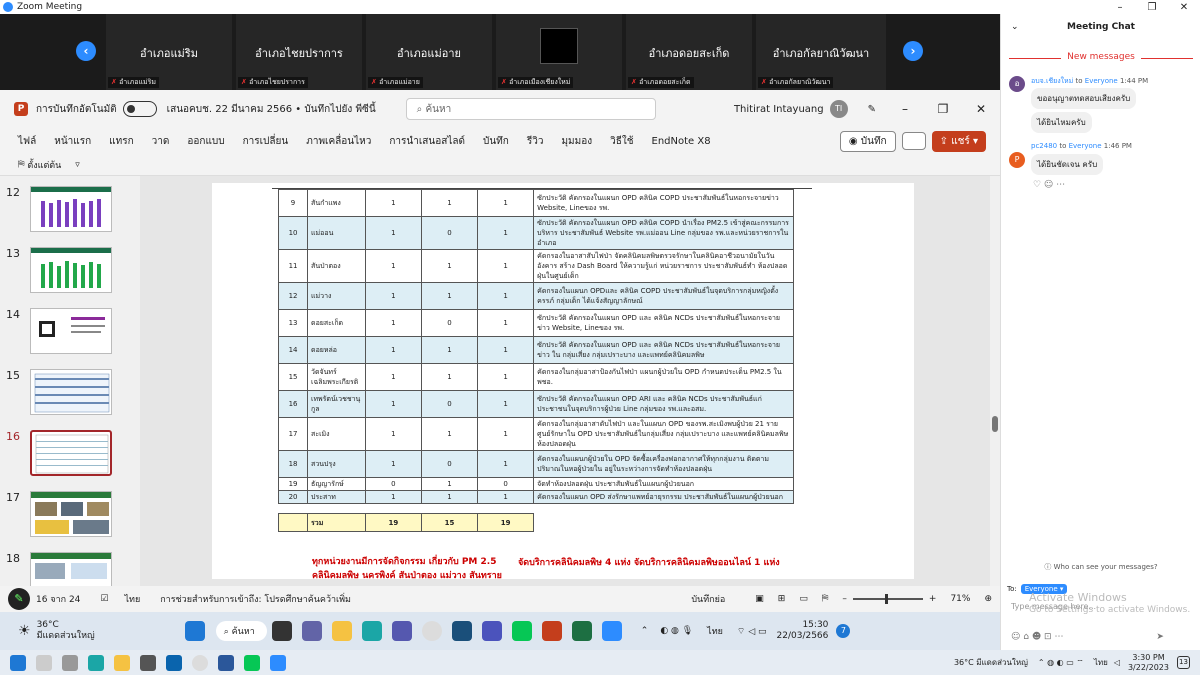  Describe the element at coordinates (266, 141) in the screenshot. I see `tab-transitions: การเปลี่ยน` at that location.